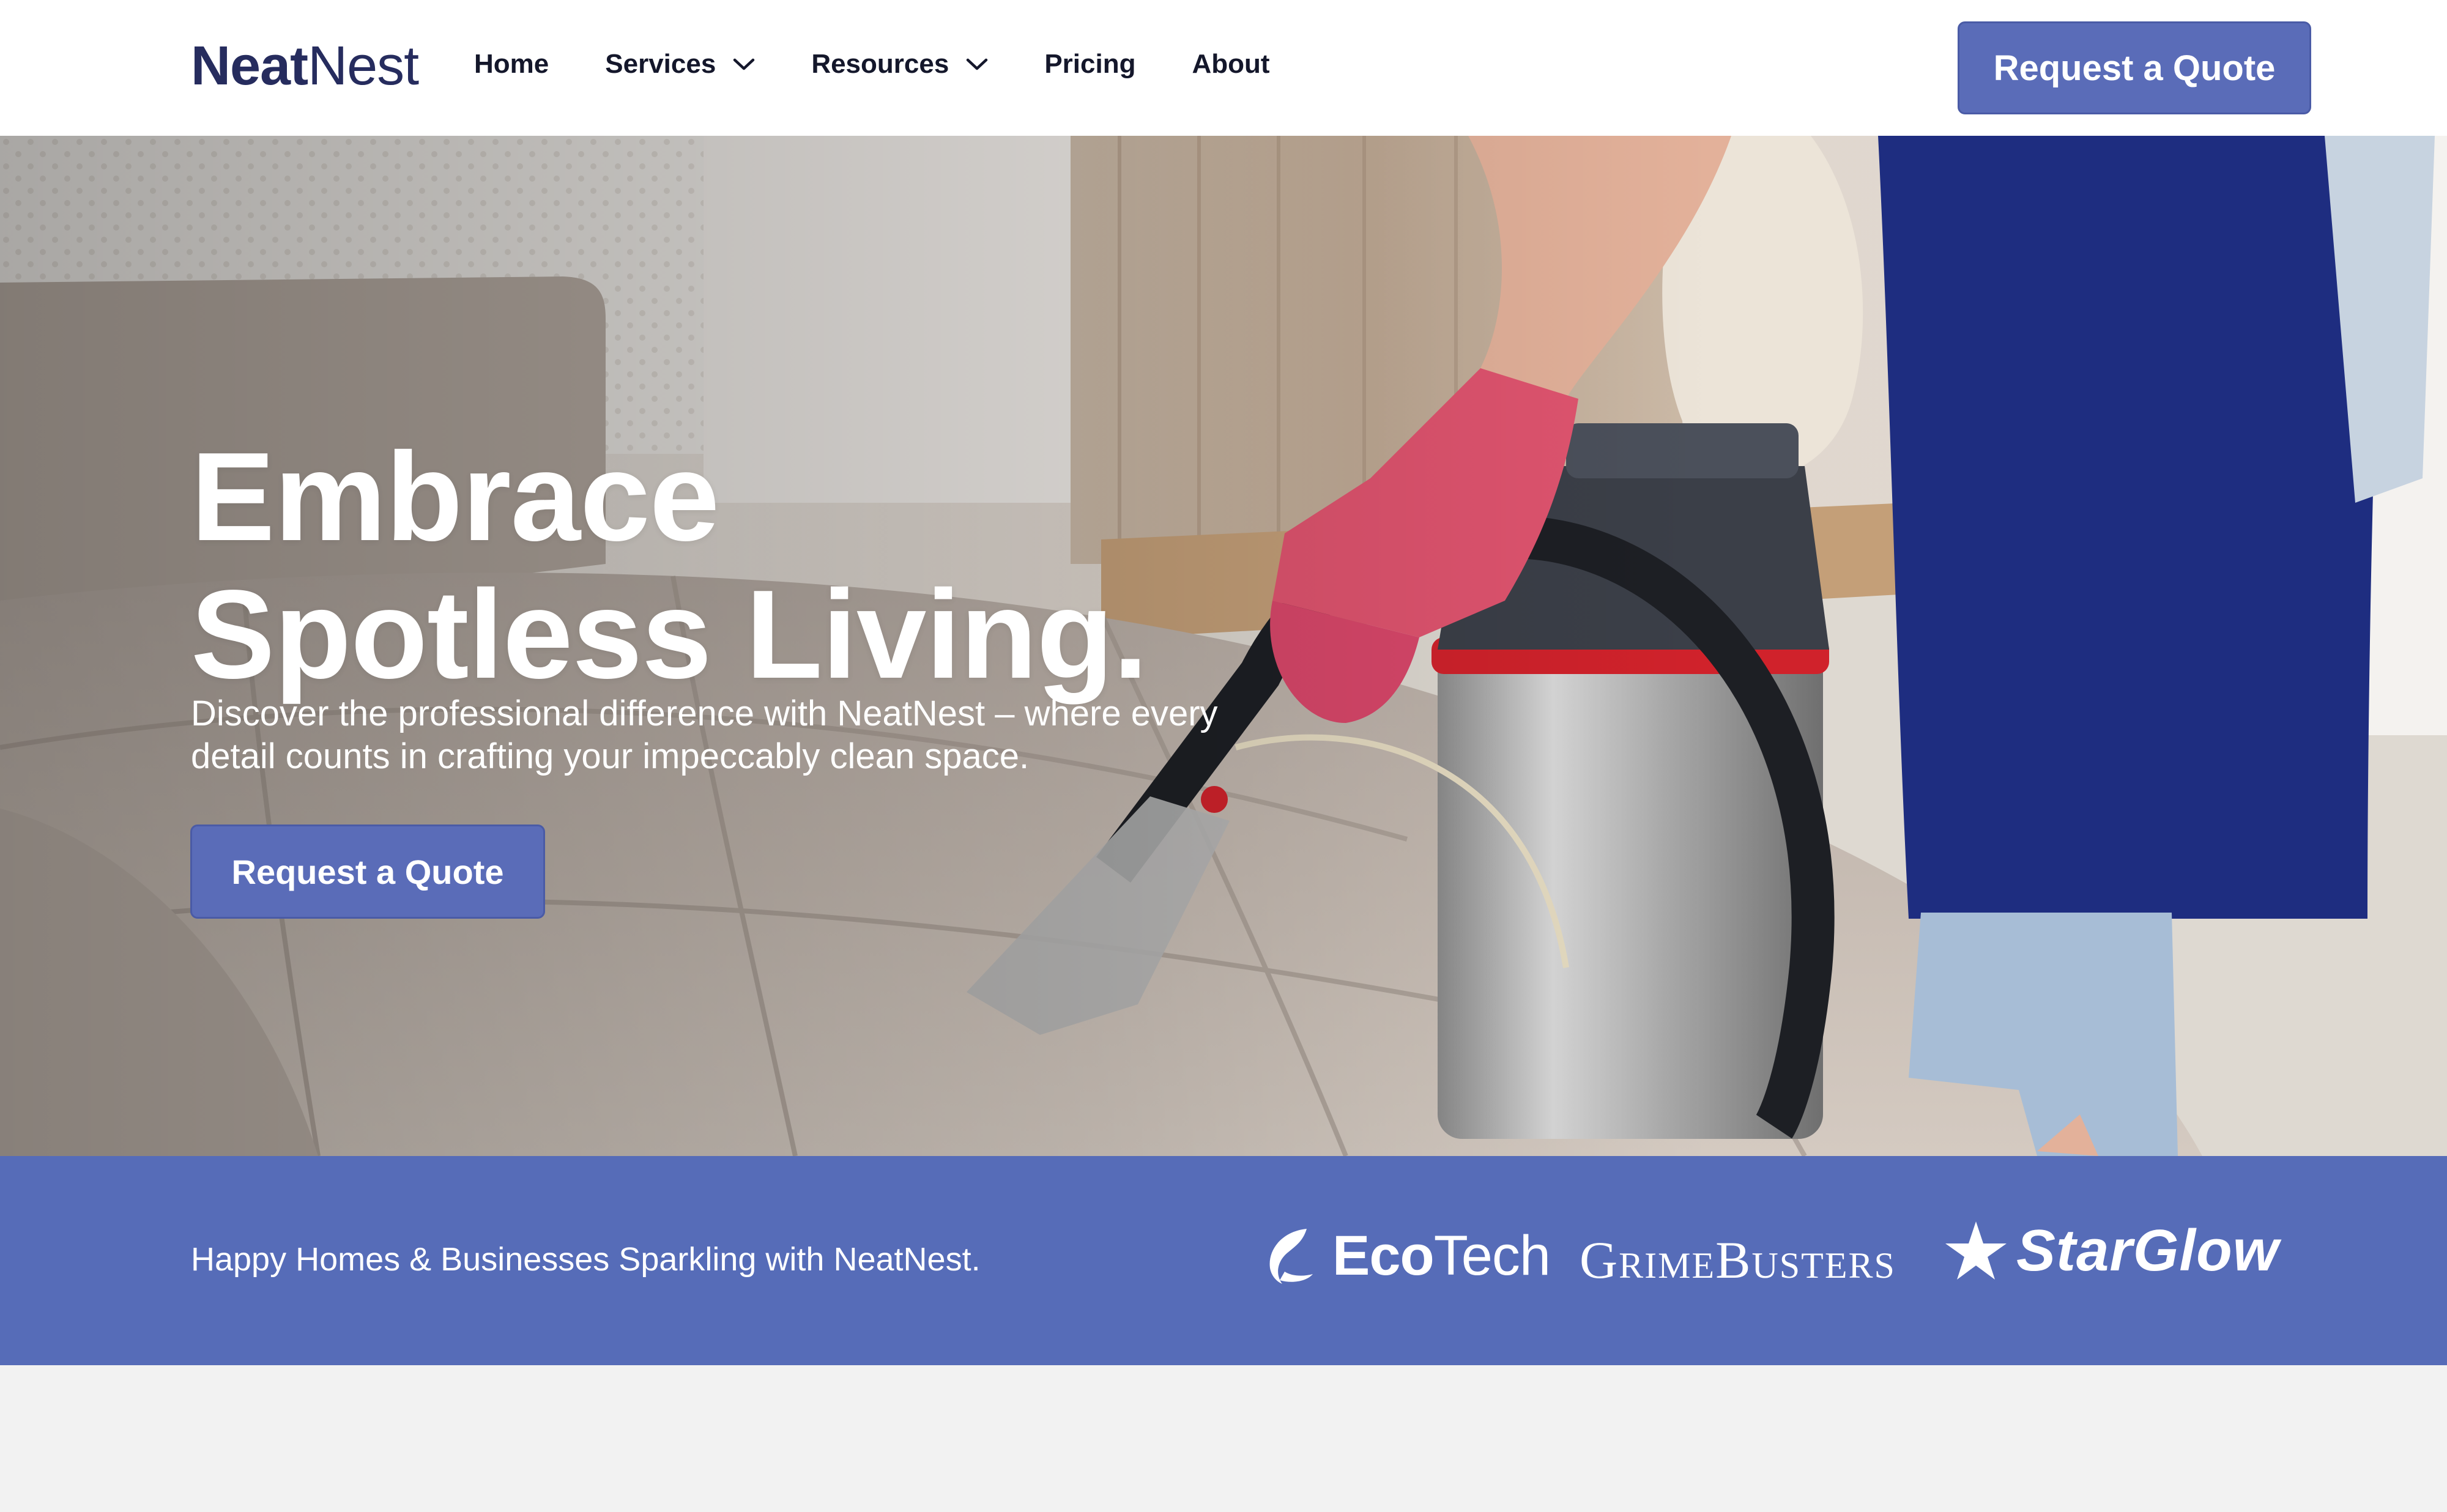  I want to click on logo-bold: Neat, so click(250, 66).